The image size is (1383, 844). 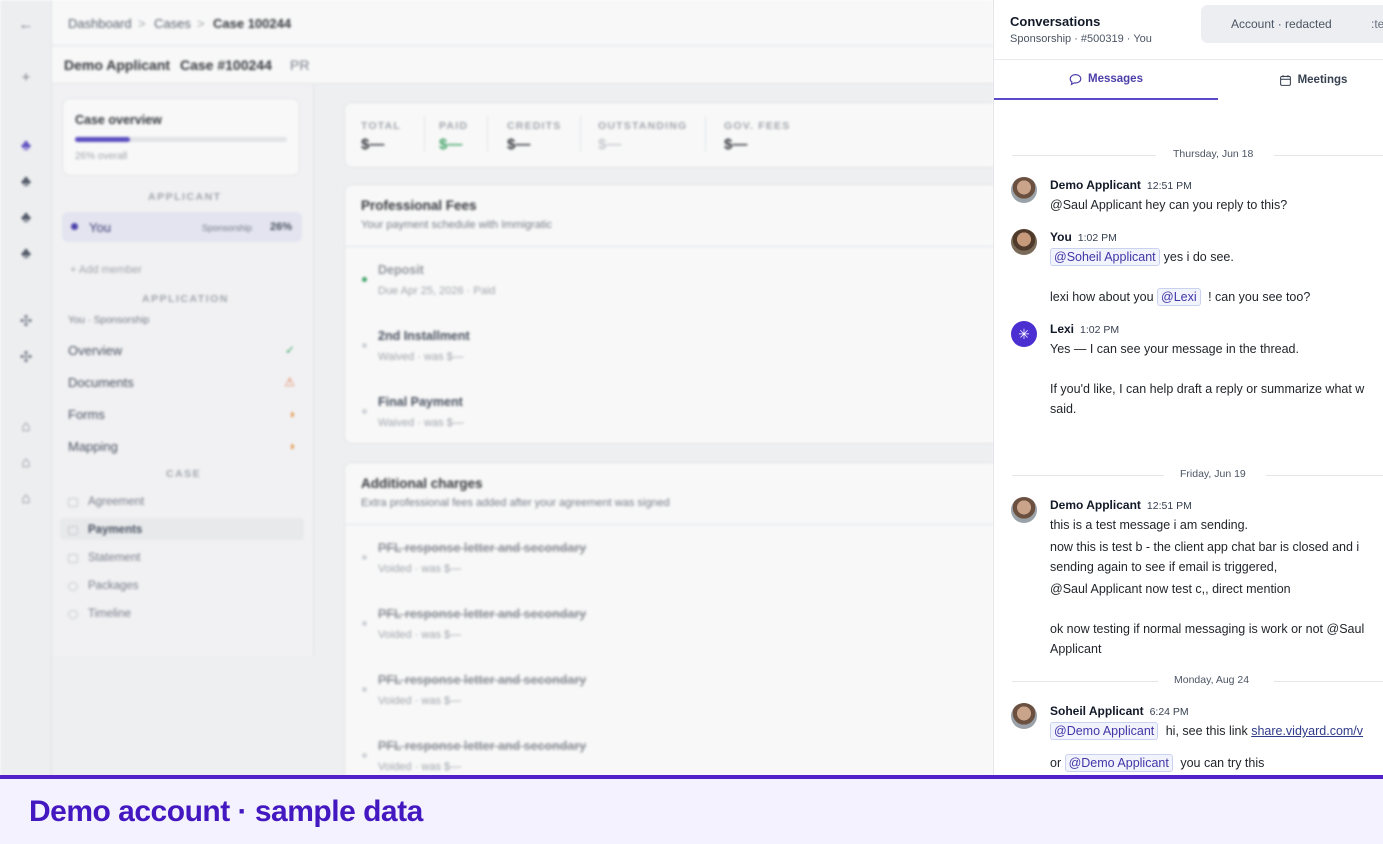 What do you see at coordinates (1216, 589) in the screenshot?
I see `message-text: now test c,, direct mention` at bounding box center [1216, 589].